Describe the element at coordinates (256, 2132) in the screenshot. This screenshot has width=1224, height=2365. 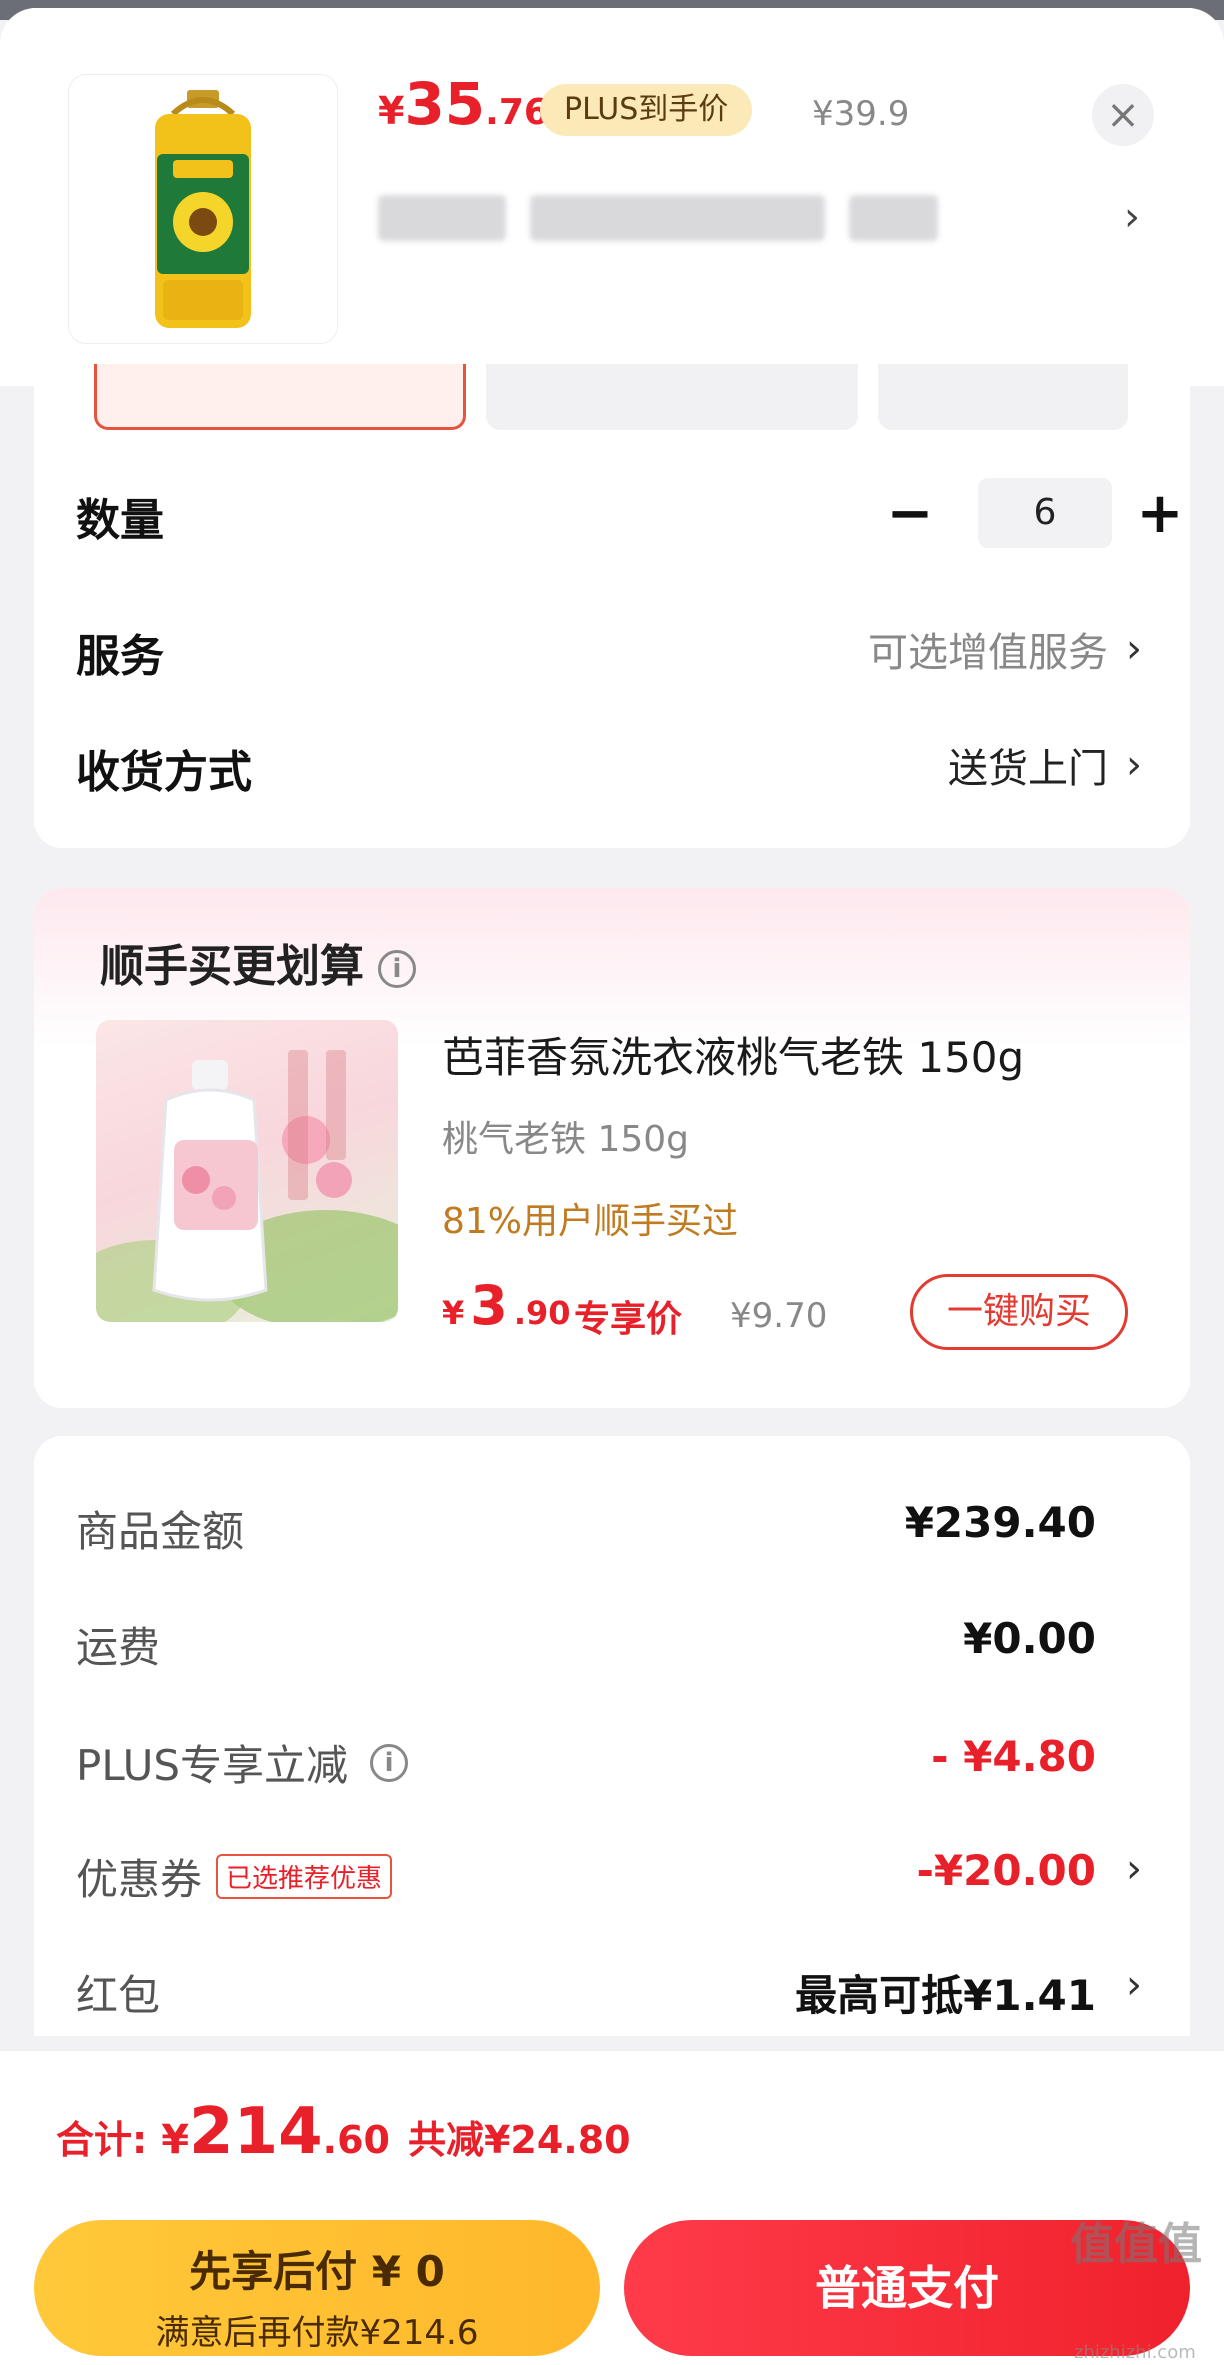
I see `total-integer: 214` at that location.